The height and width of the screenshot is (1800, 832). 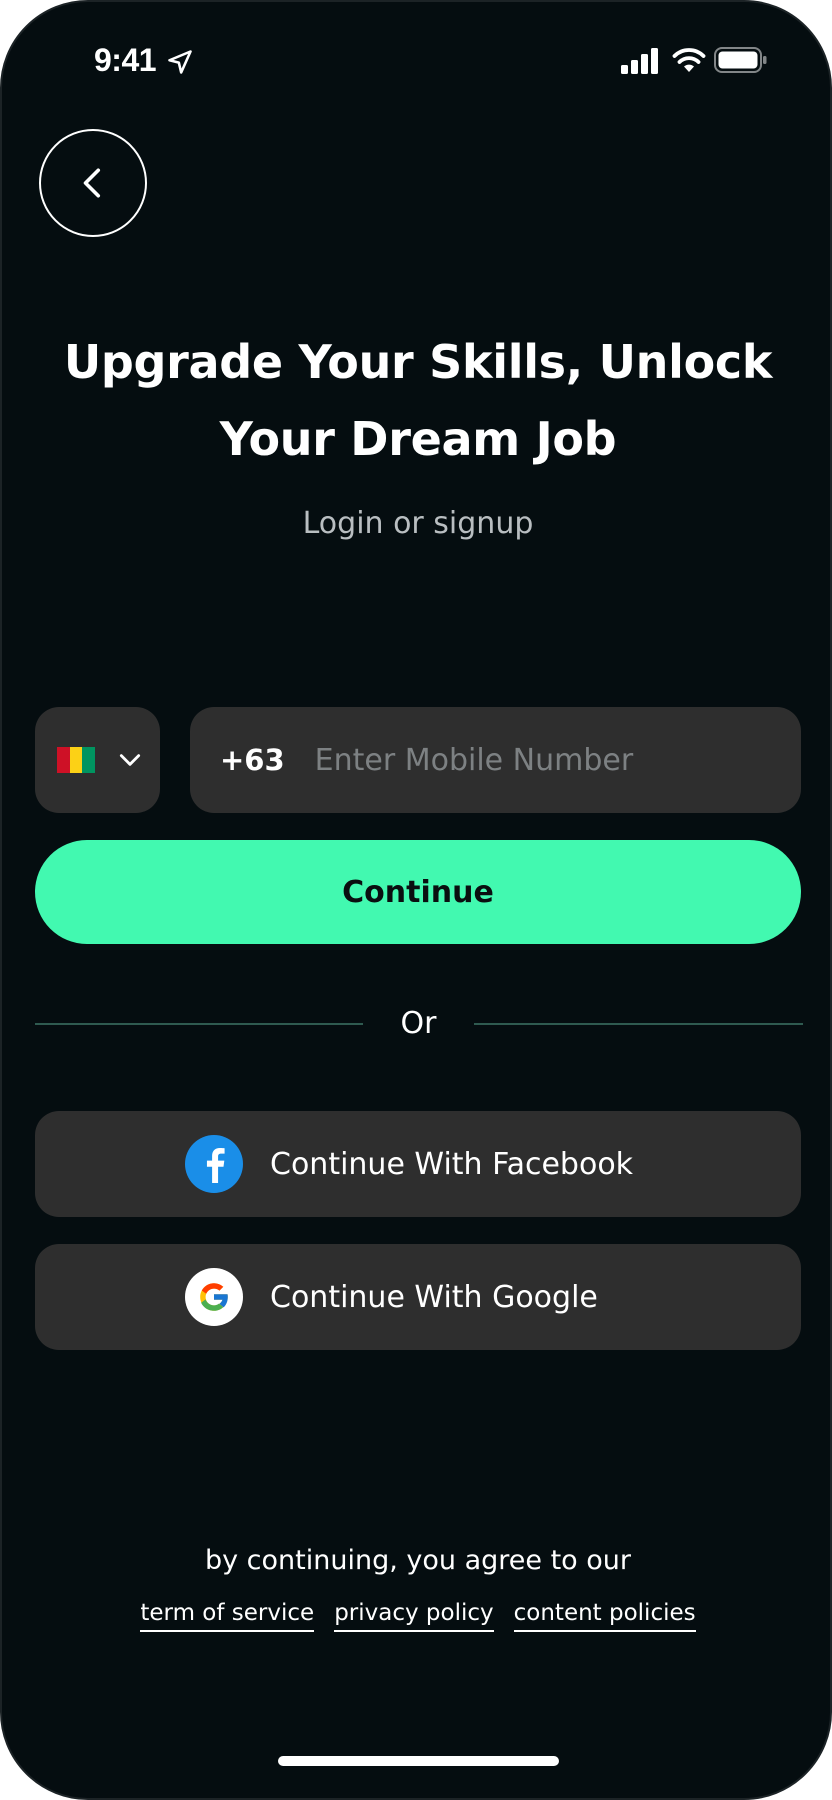 I want to click on status-time: 9:41, so click(x=125, y=60).